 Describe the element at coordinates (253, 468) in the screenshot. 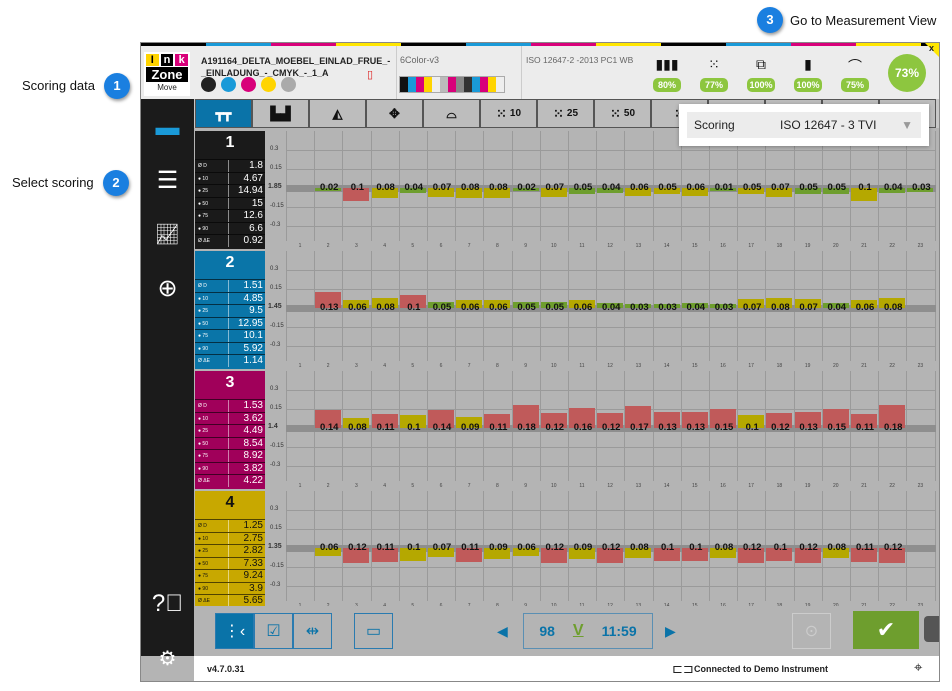

I see `stat-value: 3.82` at that location.